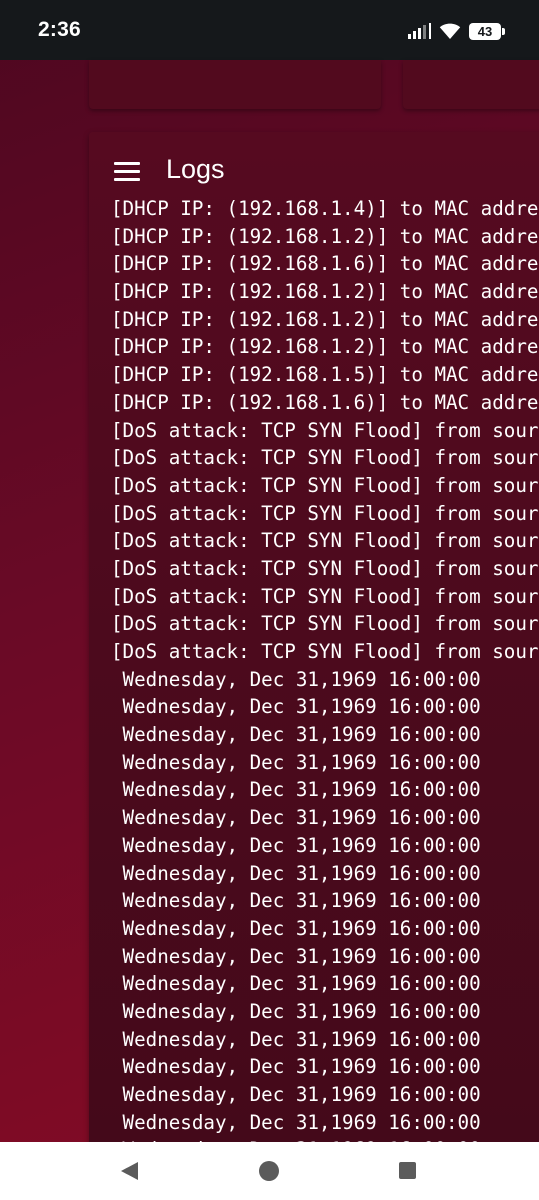 The width and height of the screenshot is (539, 1200). What do you see at coordinates (59, 29) in the screenshot?
I see `status-time: 2:36` at bounding box center [59, 29].